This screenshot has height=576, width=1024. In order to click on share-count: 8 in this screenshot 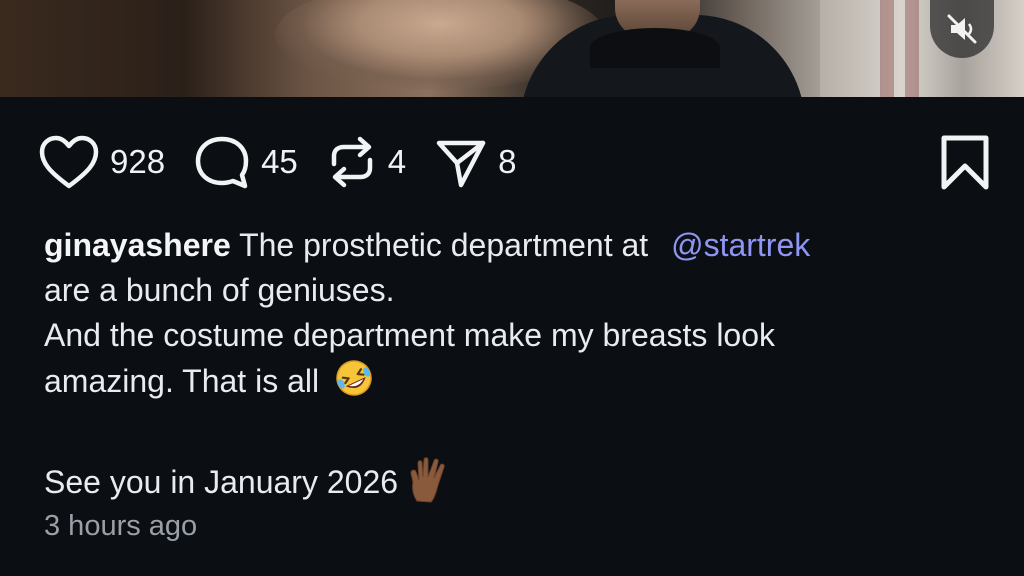, I will do `click(507, 161)`.